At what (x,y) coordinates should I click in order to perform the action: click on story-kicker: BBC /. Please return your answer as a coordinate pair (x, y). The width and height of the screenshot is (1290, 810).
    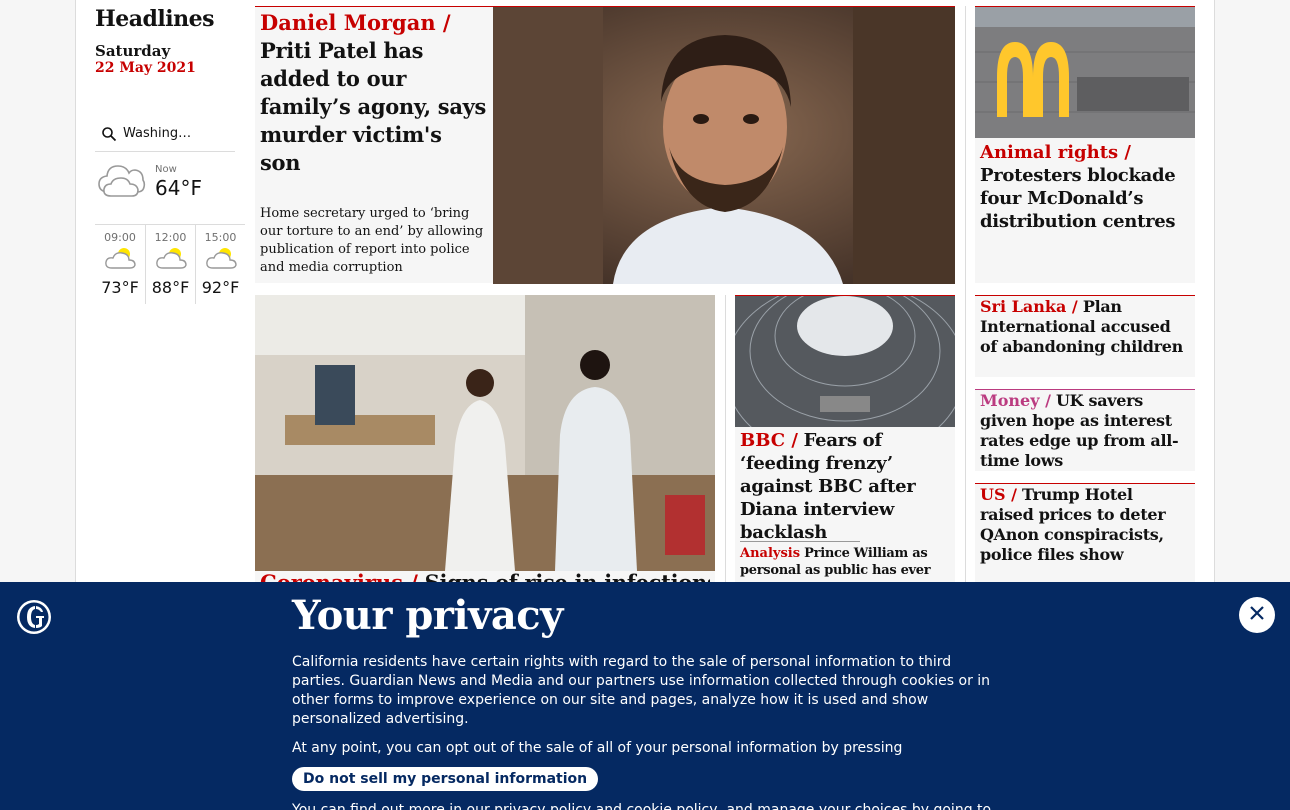
    Looking at the image, I should click on (769, 440).